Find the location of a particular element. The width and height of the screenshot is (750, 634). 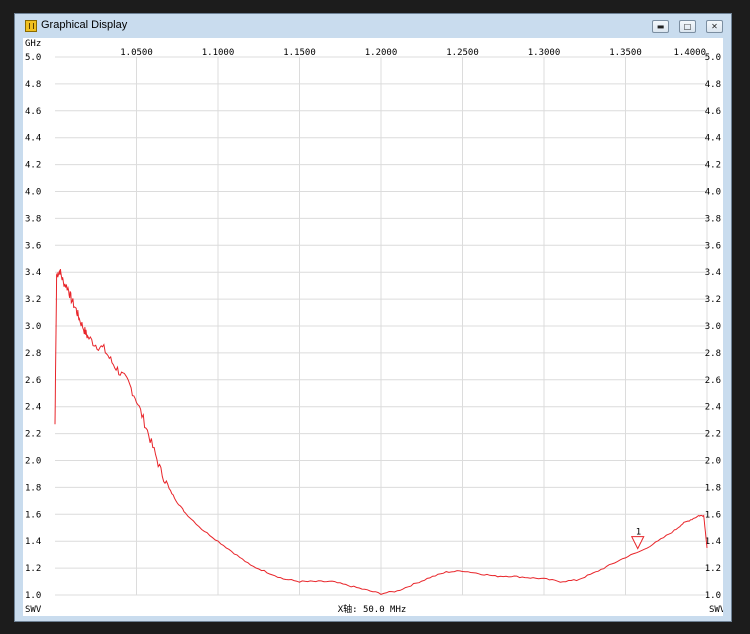

x-tick-label: 1.0500 is located at coordinates (136, 53).